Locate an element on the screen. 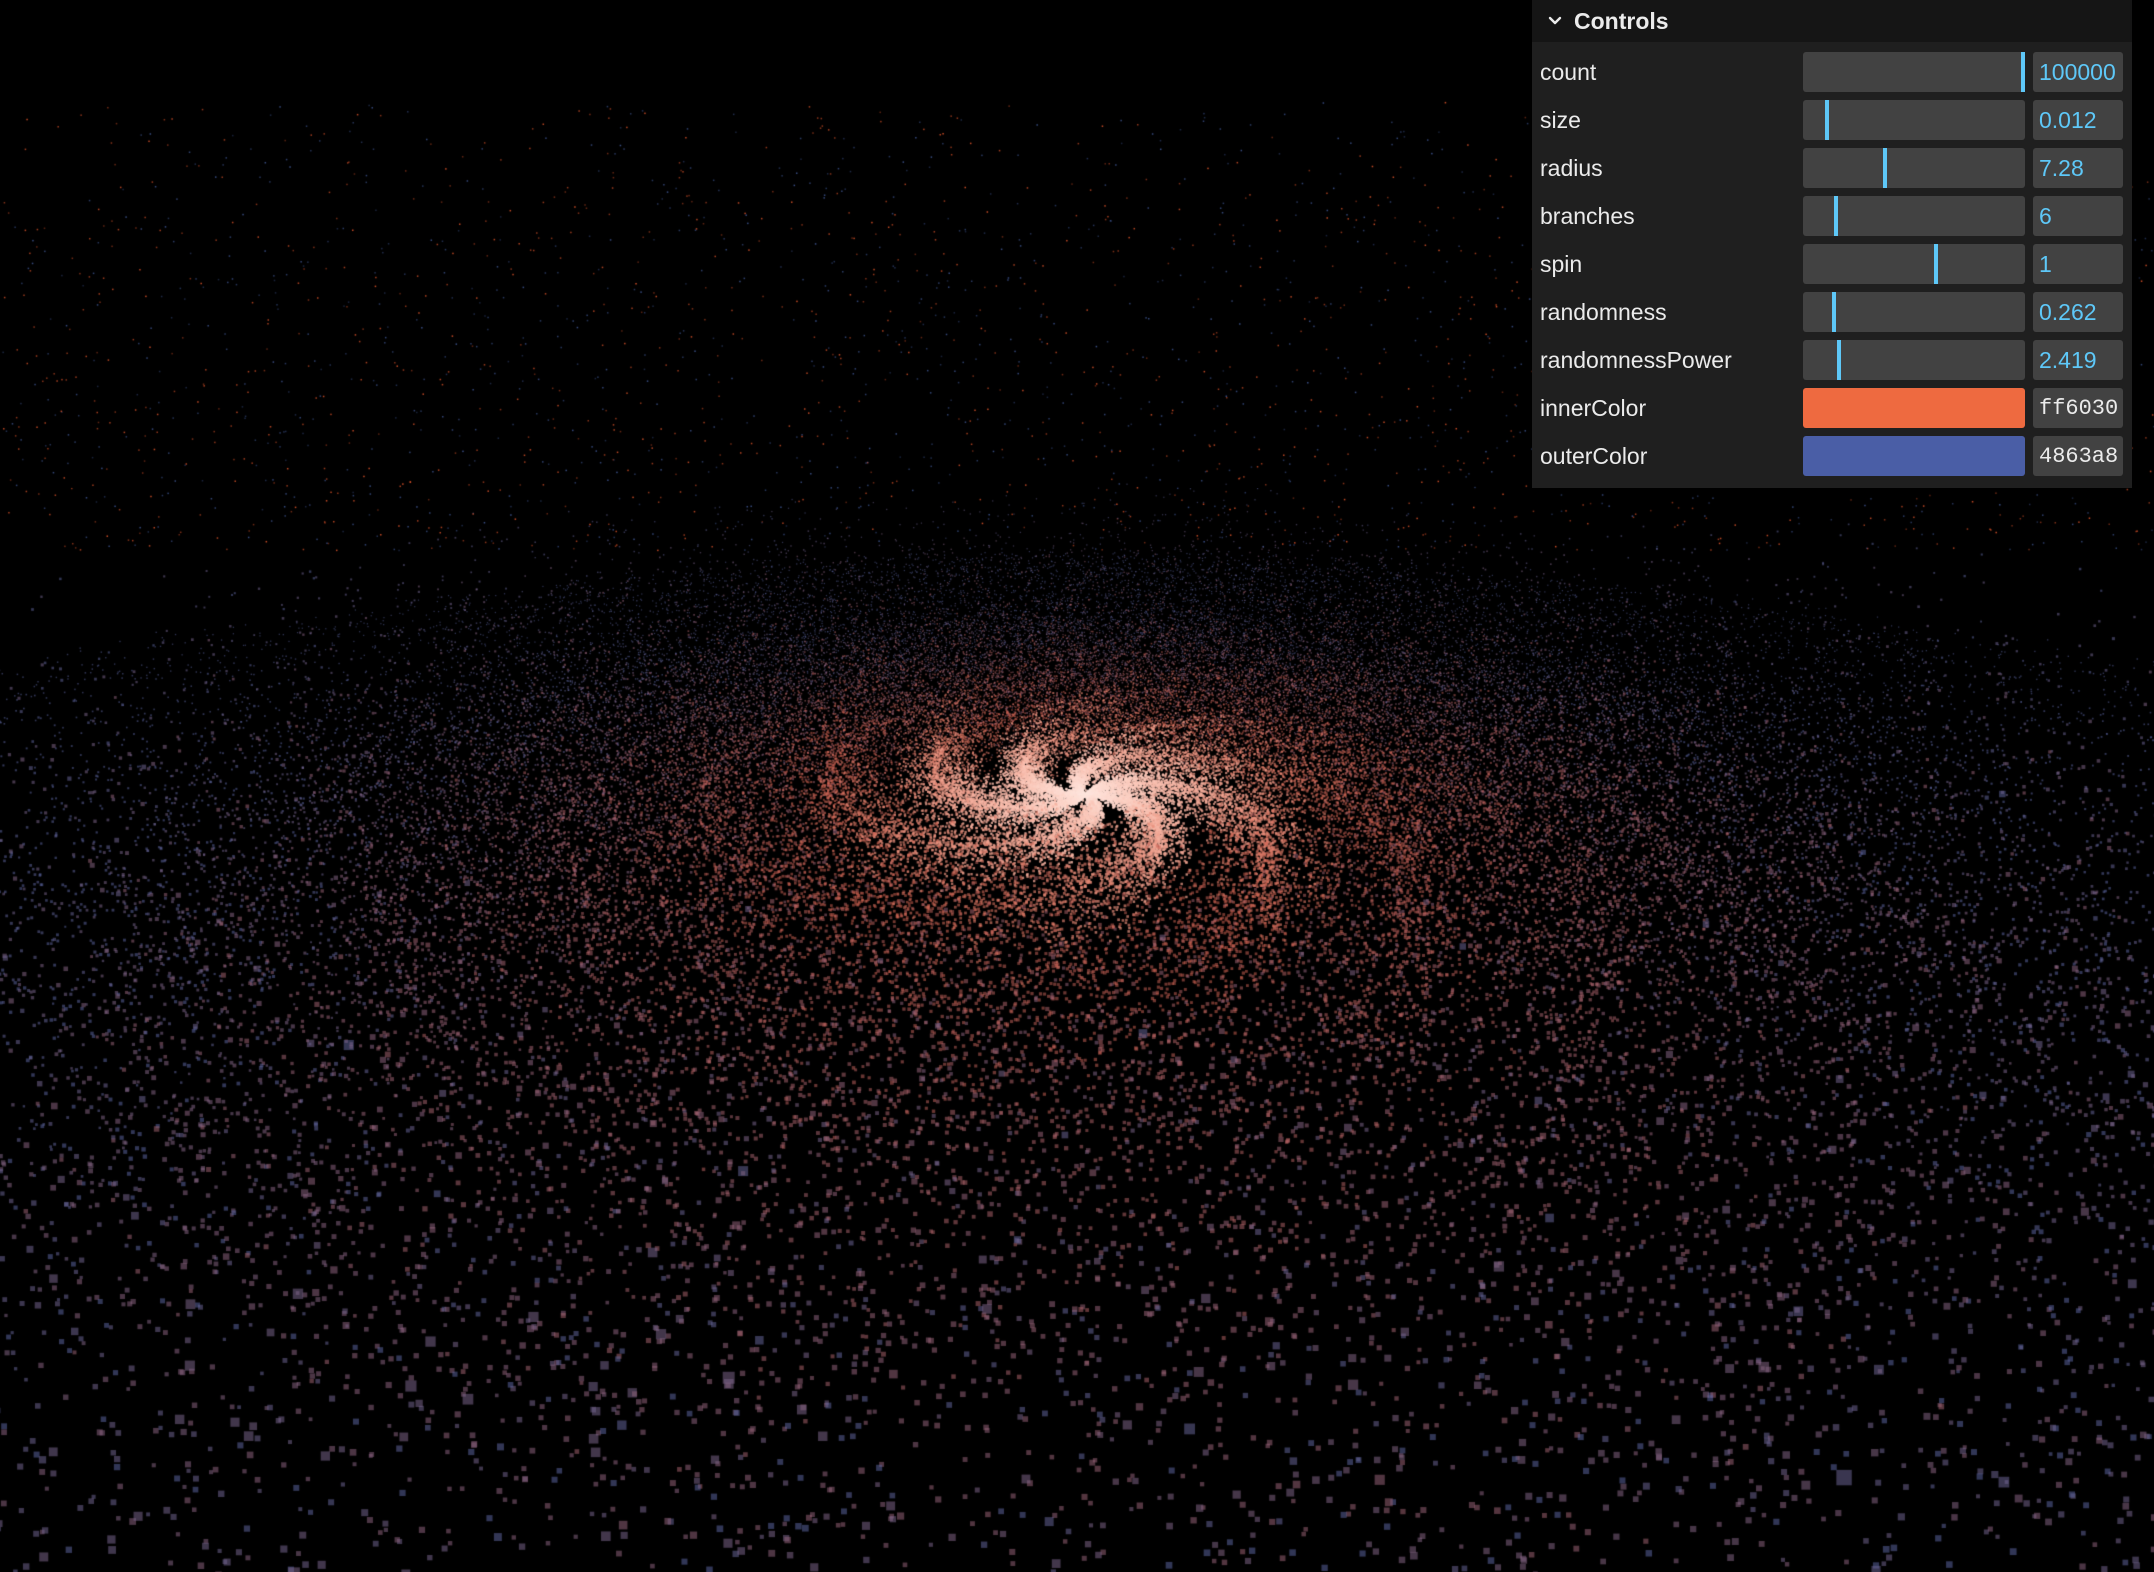  size-slider is located at coordinates (1914, 120).